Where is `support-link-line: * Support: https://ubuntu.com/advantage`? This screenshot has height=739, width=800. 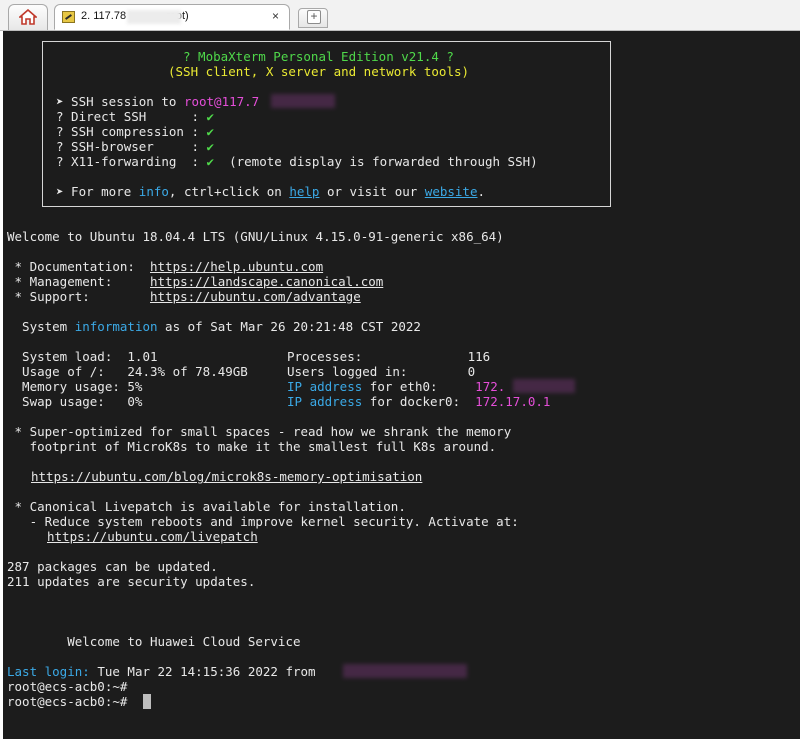 support-link-line: * Support: https://ubuntu.com/advantage is located at coordinates (184, 296).